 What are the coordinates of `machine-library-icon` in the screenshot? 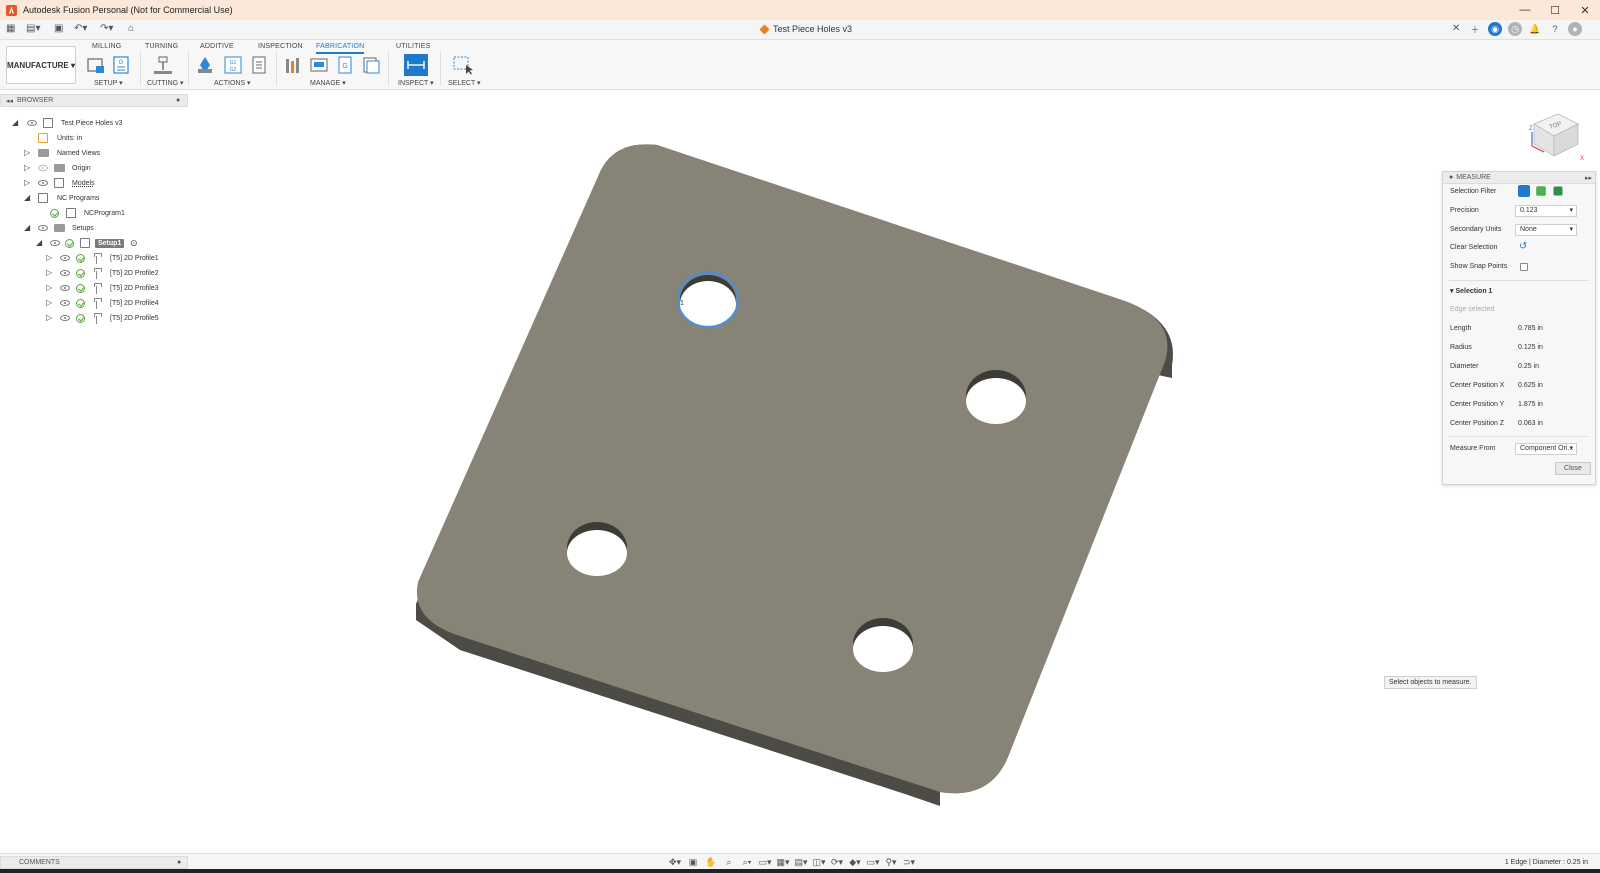 It's located at (319, 65).